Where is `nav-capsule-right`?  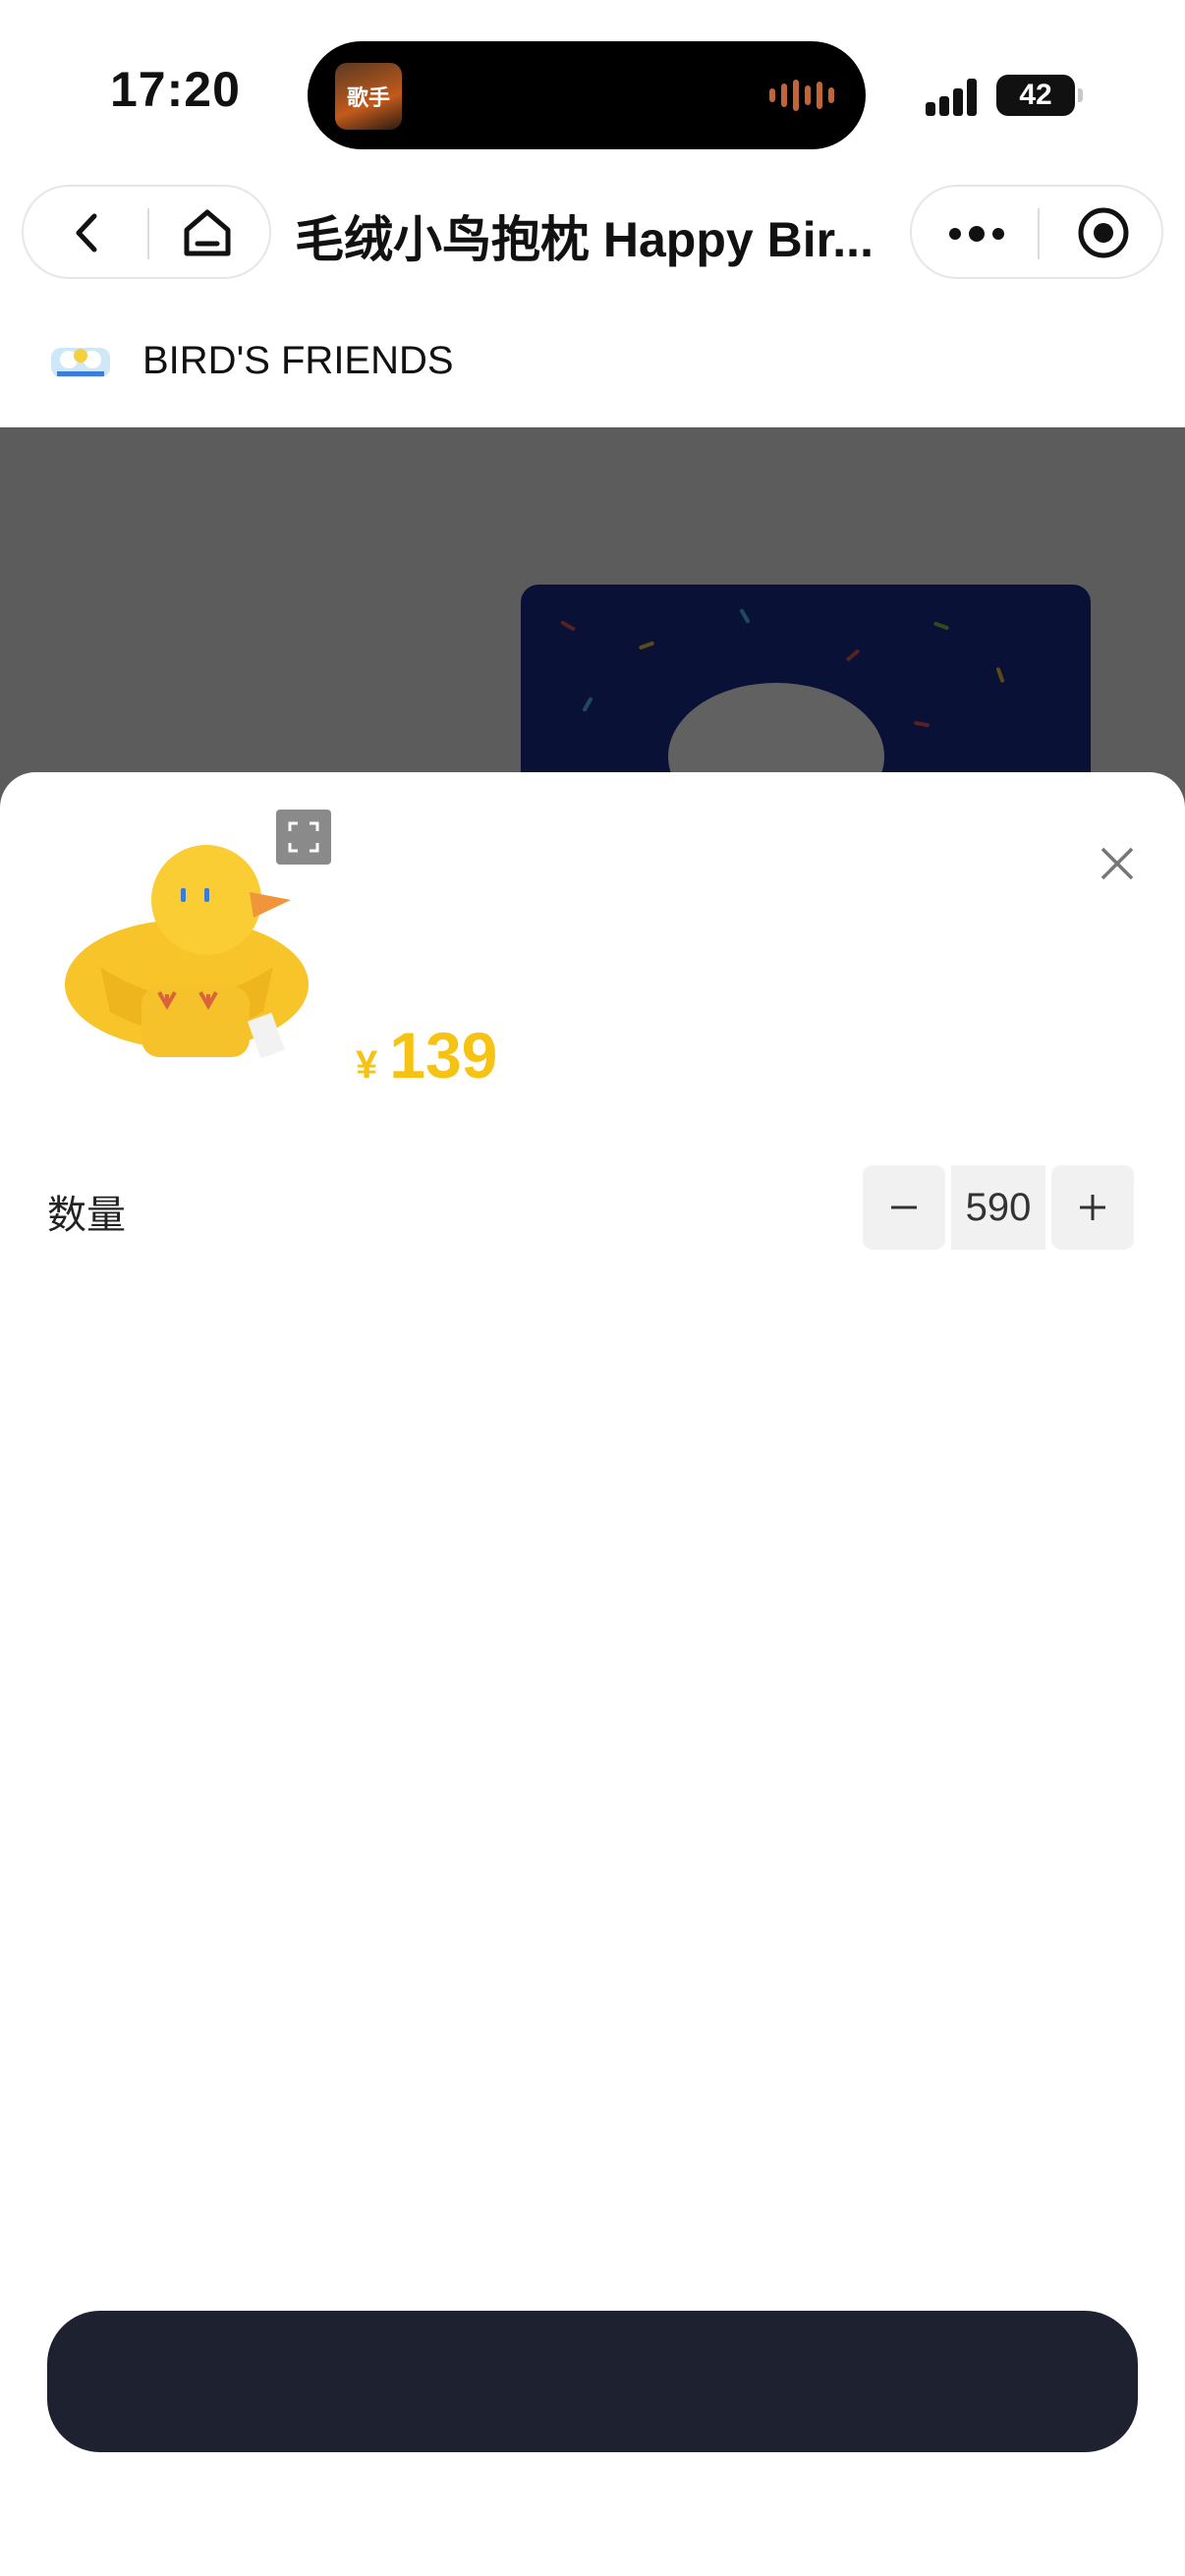
nav-capsule-right is located at coordinates (1037, 232).